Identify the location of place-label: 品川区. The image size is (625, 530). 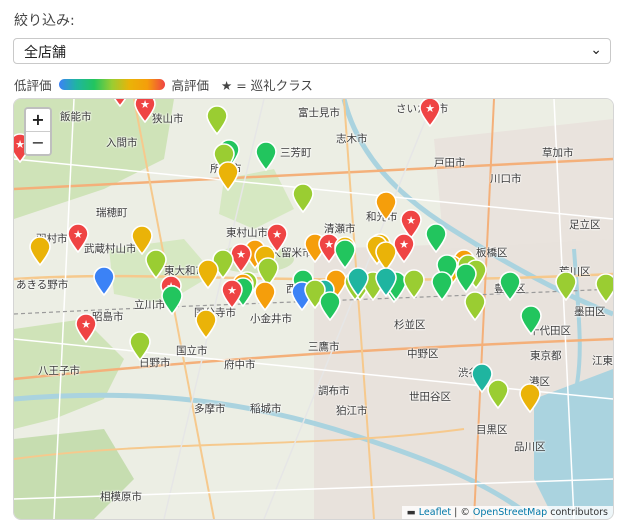
(530, 447).